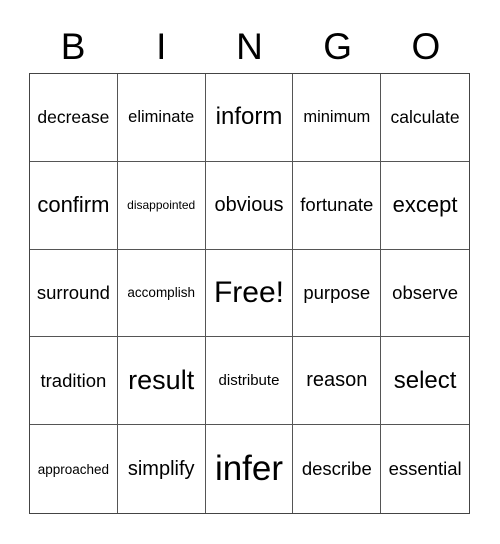 This screenshot has height=544, width=500. I want to click on bingo-cell: minimum, so click(337, 118).